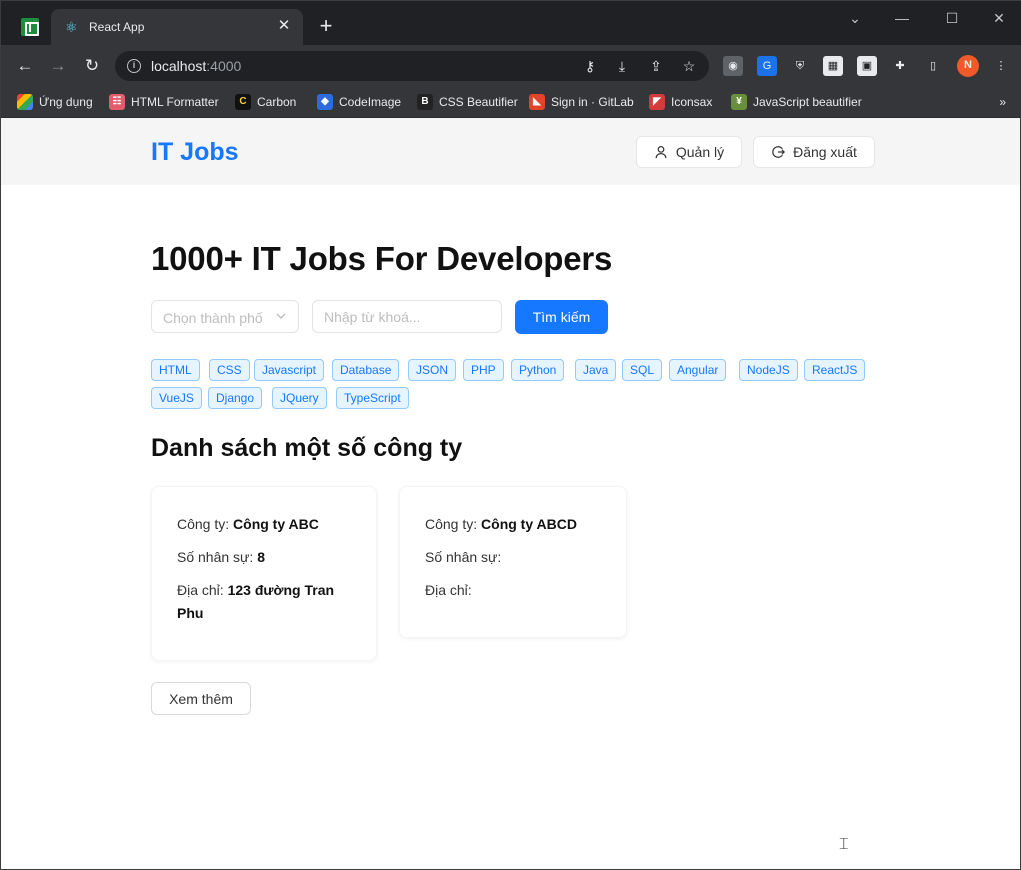 The image size is (1021, 870). I want to click on password-key-icon: ⚷, so click(590, 66).